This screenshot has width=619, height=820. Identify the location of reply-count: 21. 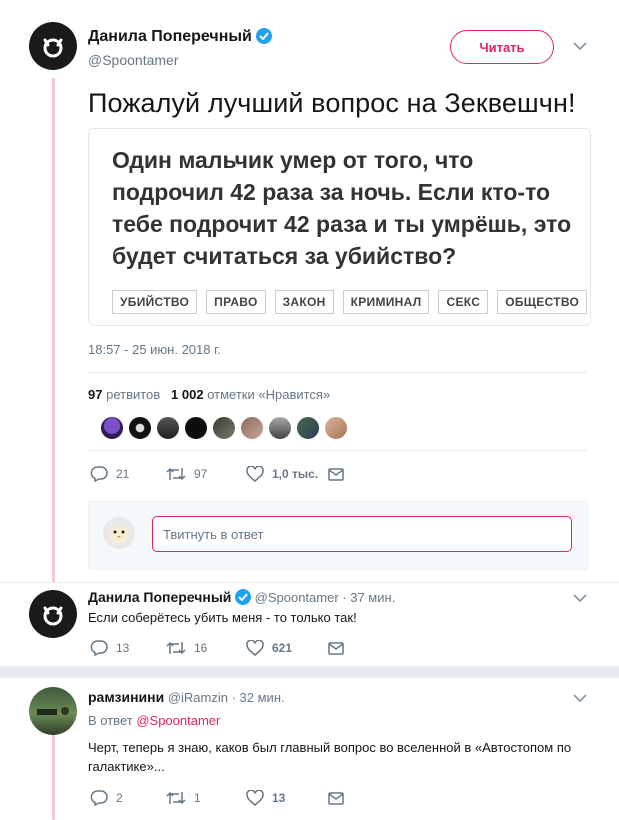
(123, 474).